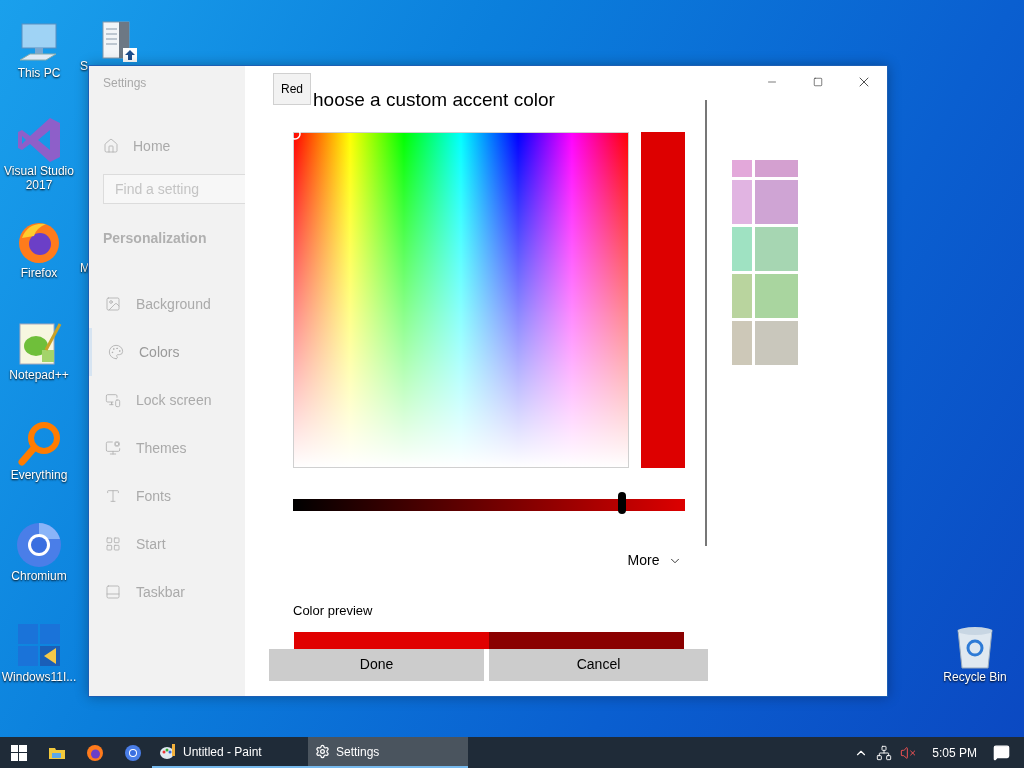 The width and height of the screenshot is (1024, 768). What do you see at coordinates (322, 751) in the screenshot?
I see `gear-icon` at bounding box center [322, 751].